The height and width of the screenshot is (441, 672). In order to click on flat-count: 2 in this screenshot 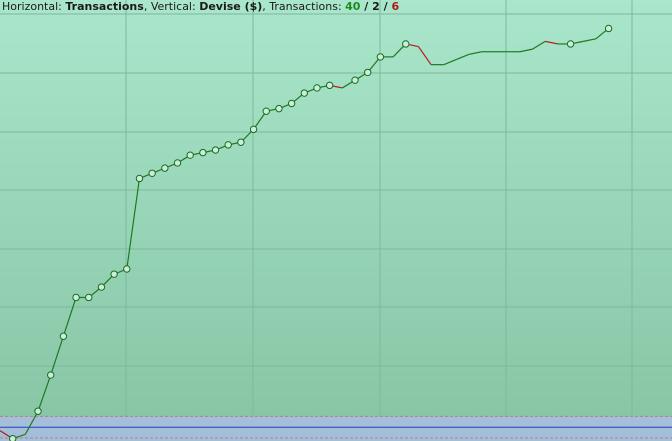, I will do `click(376, 6)`.